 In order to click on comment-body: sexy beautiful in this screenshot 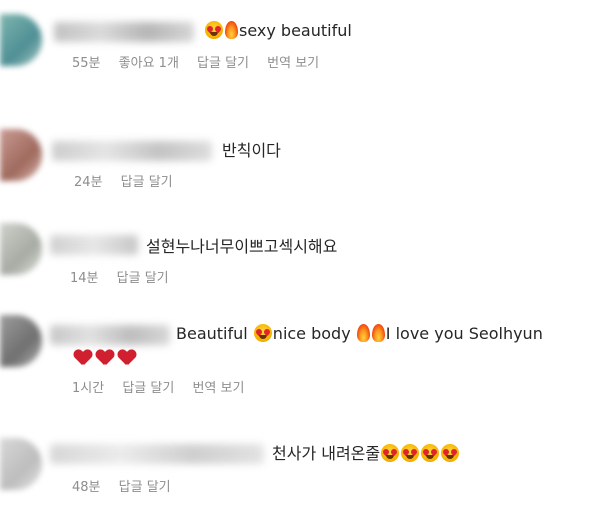, I will do `click(295, 30)`.